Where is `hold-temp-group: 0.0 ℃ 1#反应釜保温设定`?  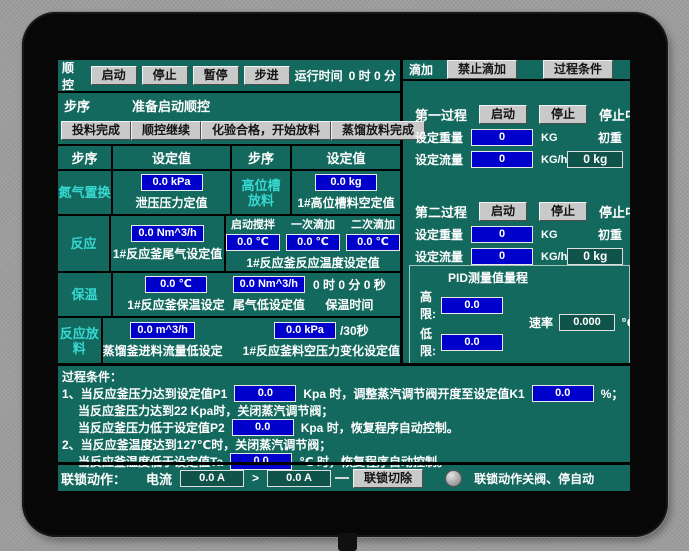
hold-temp-group: 0.0 ℃ 1#反应釜保温设定 is located at coordinates (176, 294).